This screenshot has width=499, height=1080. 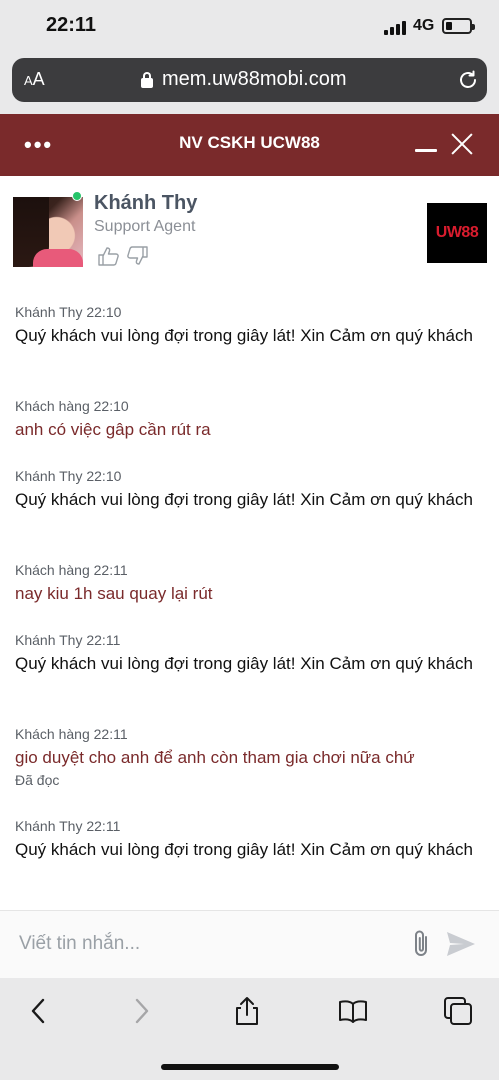 What do you see at coordinates (109, 256) in the screenshot?
I see `thumbs-up-icon` at bounding box center [109, 256].